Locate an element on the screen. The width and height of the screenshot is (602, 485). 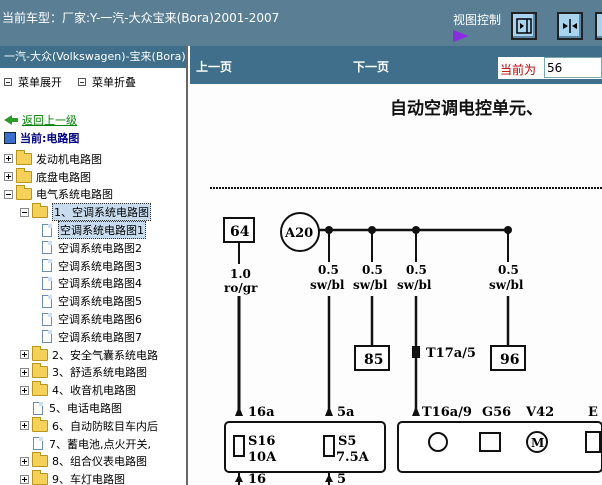
tree-item-label: 空调系统电路图6 is located at coordinates (100, 320).